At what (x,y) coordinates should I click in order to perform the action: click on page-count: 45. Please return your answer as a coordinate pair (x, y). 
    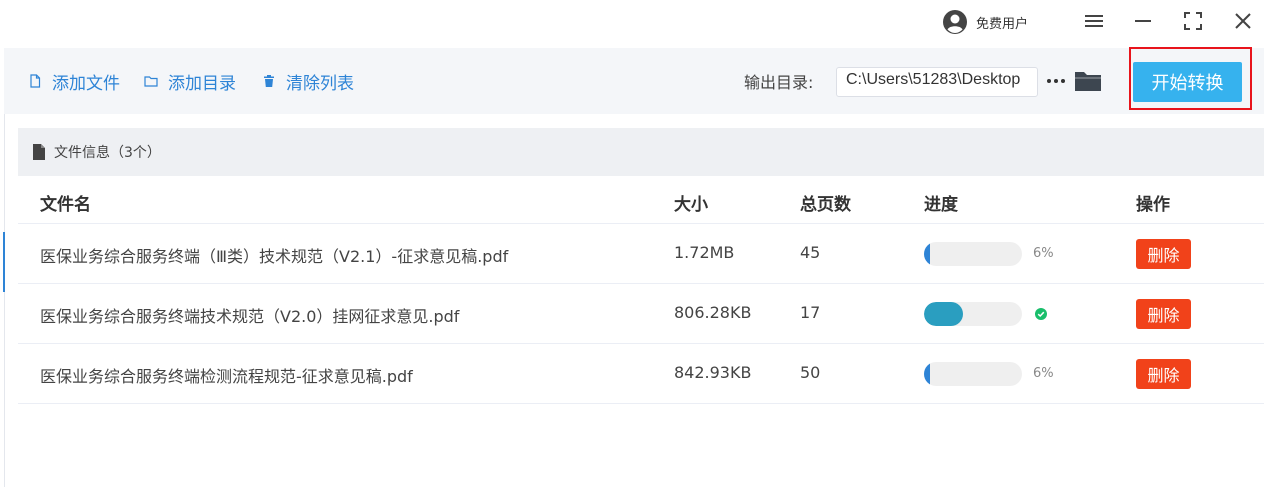
    Looking at the image, I should click on (810, 252).